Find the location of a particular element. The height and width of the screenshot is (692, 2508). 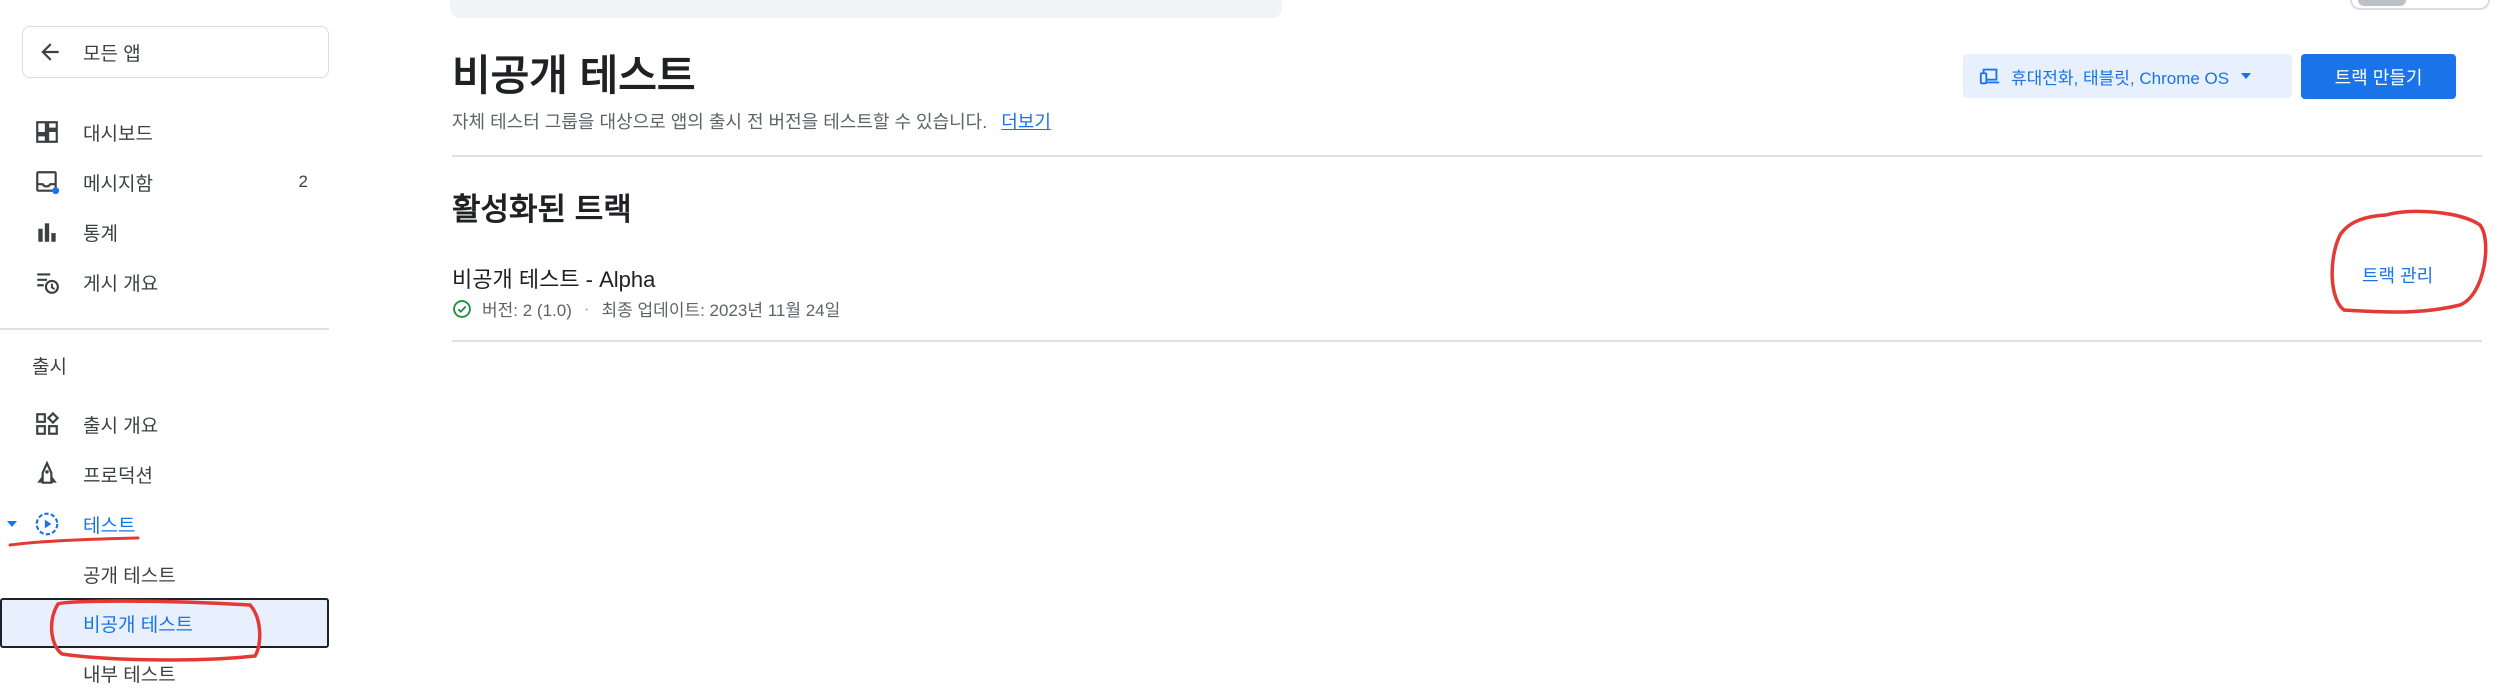

sidebar-item-production: 프로덕션 is located at coordinates (165, 474).